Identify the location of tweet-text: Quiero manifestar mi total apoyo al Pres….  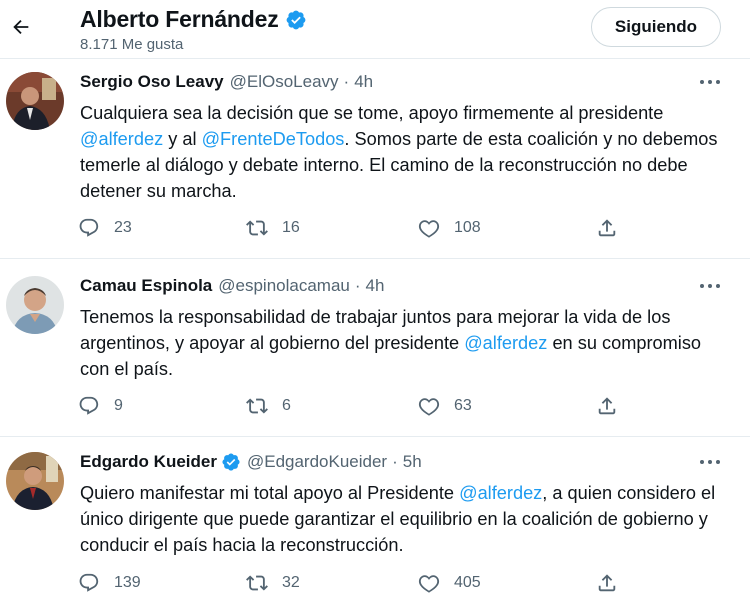
(405, 519).